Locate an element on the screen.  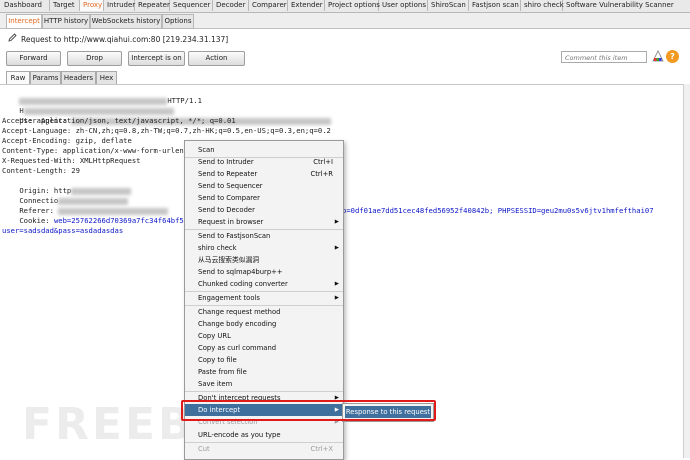
tab-proxy: Proxy is located at coordinates (92, 5).